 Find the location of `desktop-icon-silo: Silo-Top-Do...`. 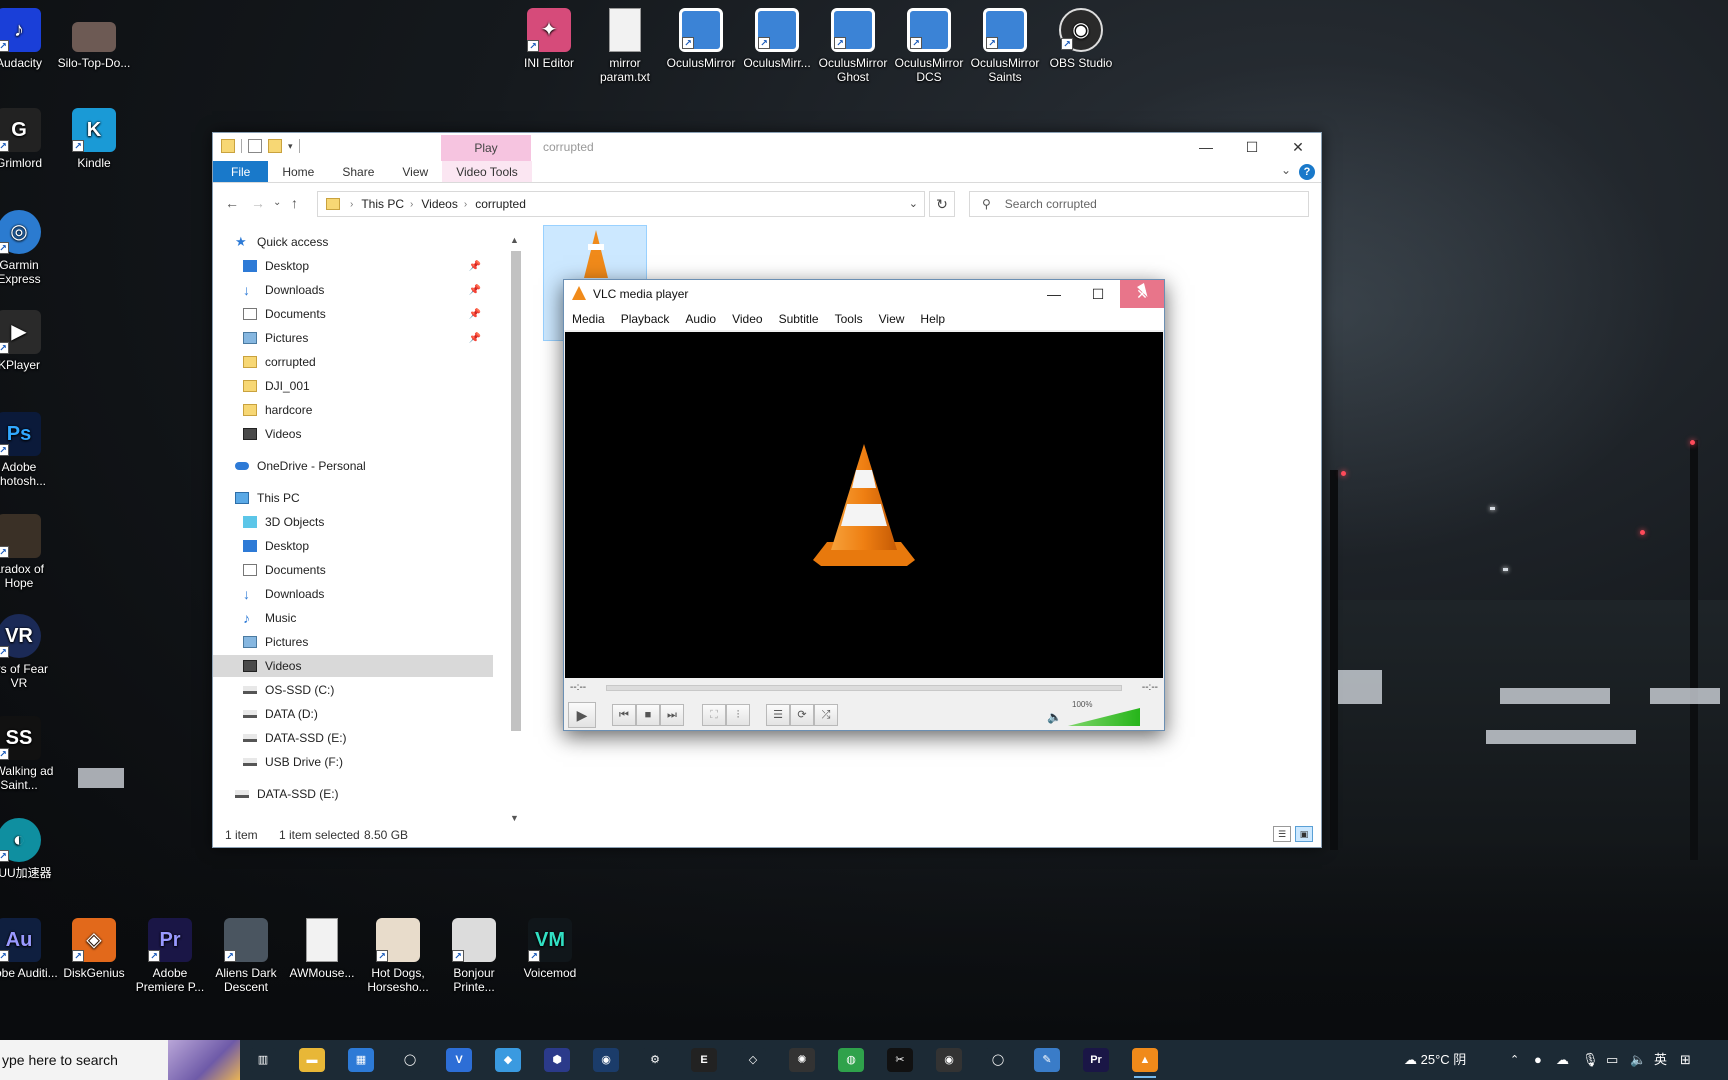

desktop-icon-silo: Silo-Top-Do... is located at coordinates (94, 46).